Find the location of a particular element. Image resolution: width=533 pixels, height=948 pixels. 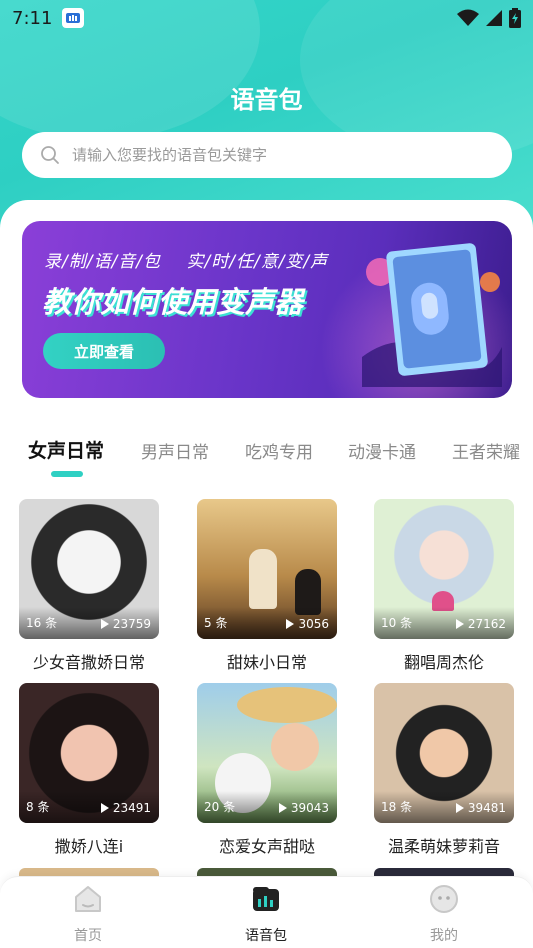

card-count: 8 条 is located at coordinates (38, 807).